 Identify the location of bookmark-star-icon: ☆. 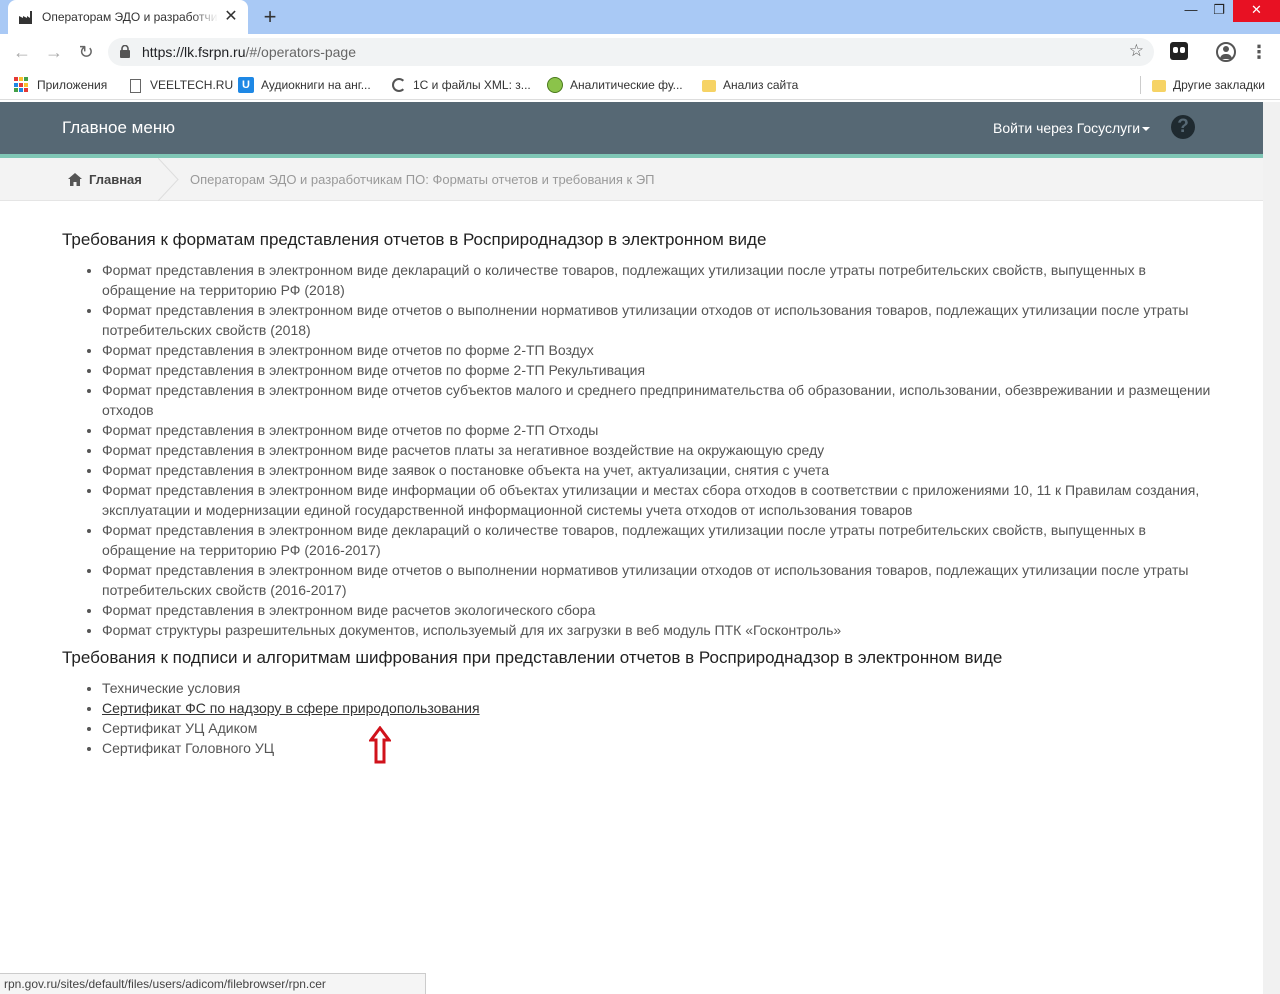
(1136, 51).